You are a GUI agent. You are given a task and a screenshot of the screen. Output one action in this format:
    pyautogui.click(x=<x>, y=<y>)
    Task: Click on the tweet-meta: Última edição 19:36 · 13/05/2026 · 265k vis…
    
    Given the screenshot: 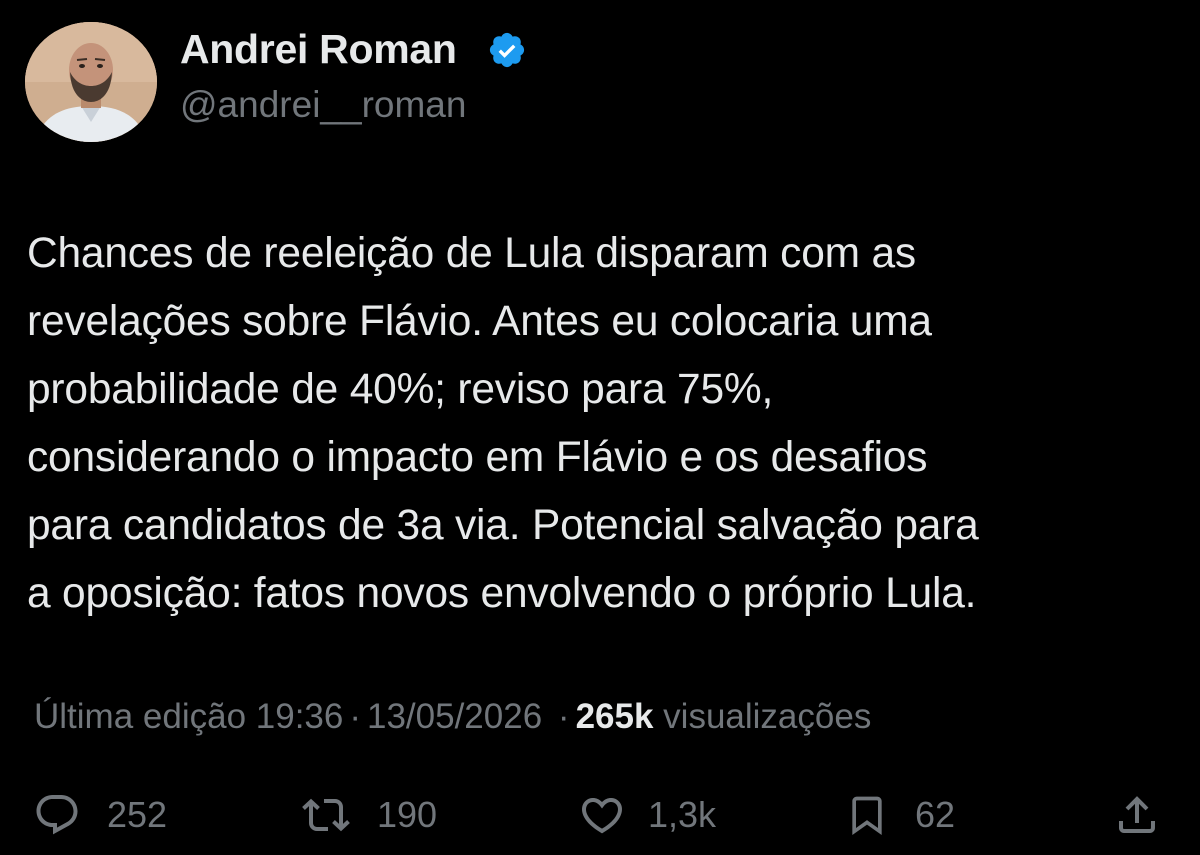 What is the action you would take?
    pyautogui.click(x=452, y=717)
    